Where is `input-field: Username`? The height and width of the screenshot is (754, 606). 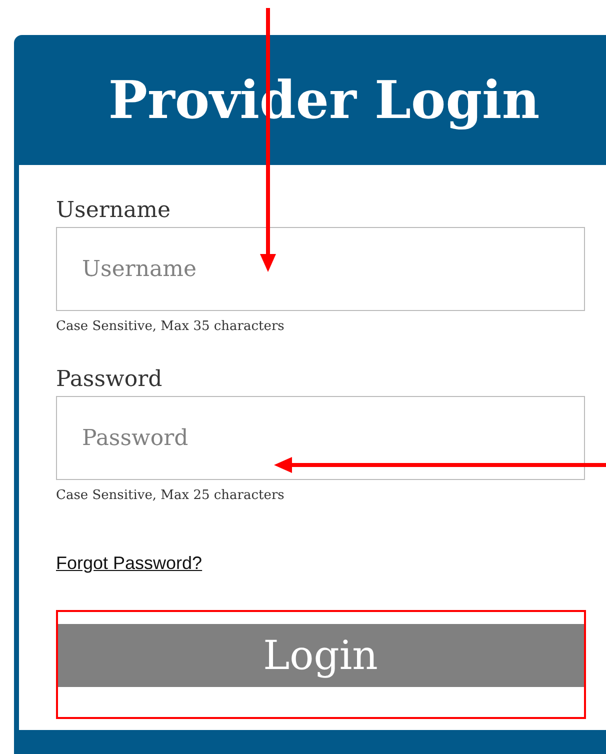
input-field: Username is located at coordinates (320, 269).